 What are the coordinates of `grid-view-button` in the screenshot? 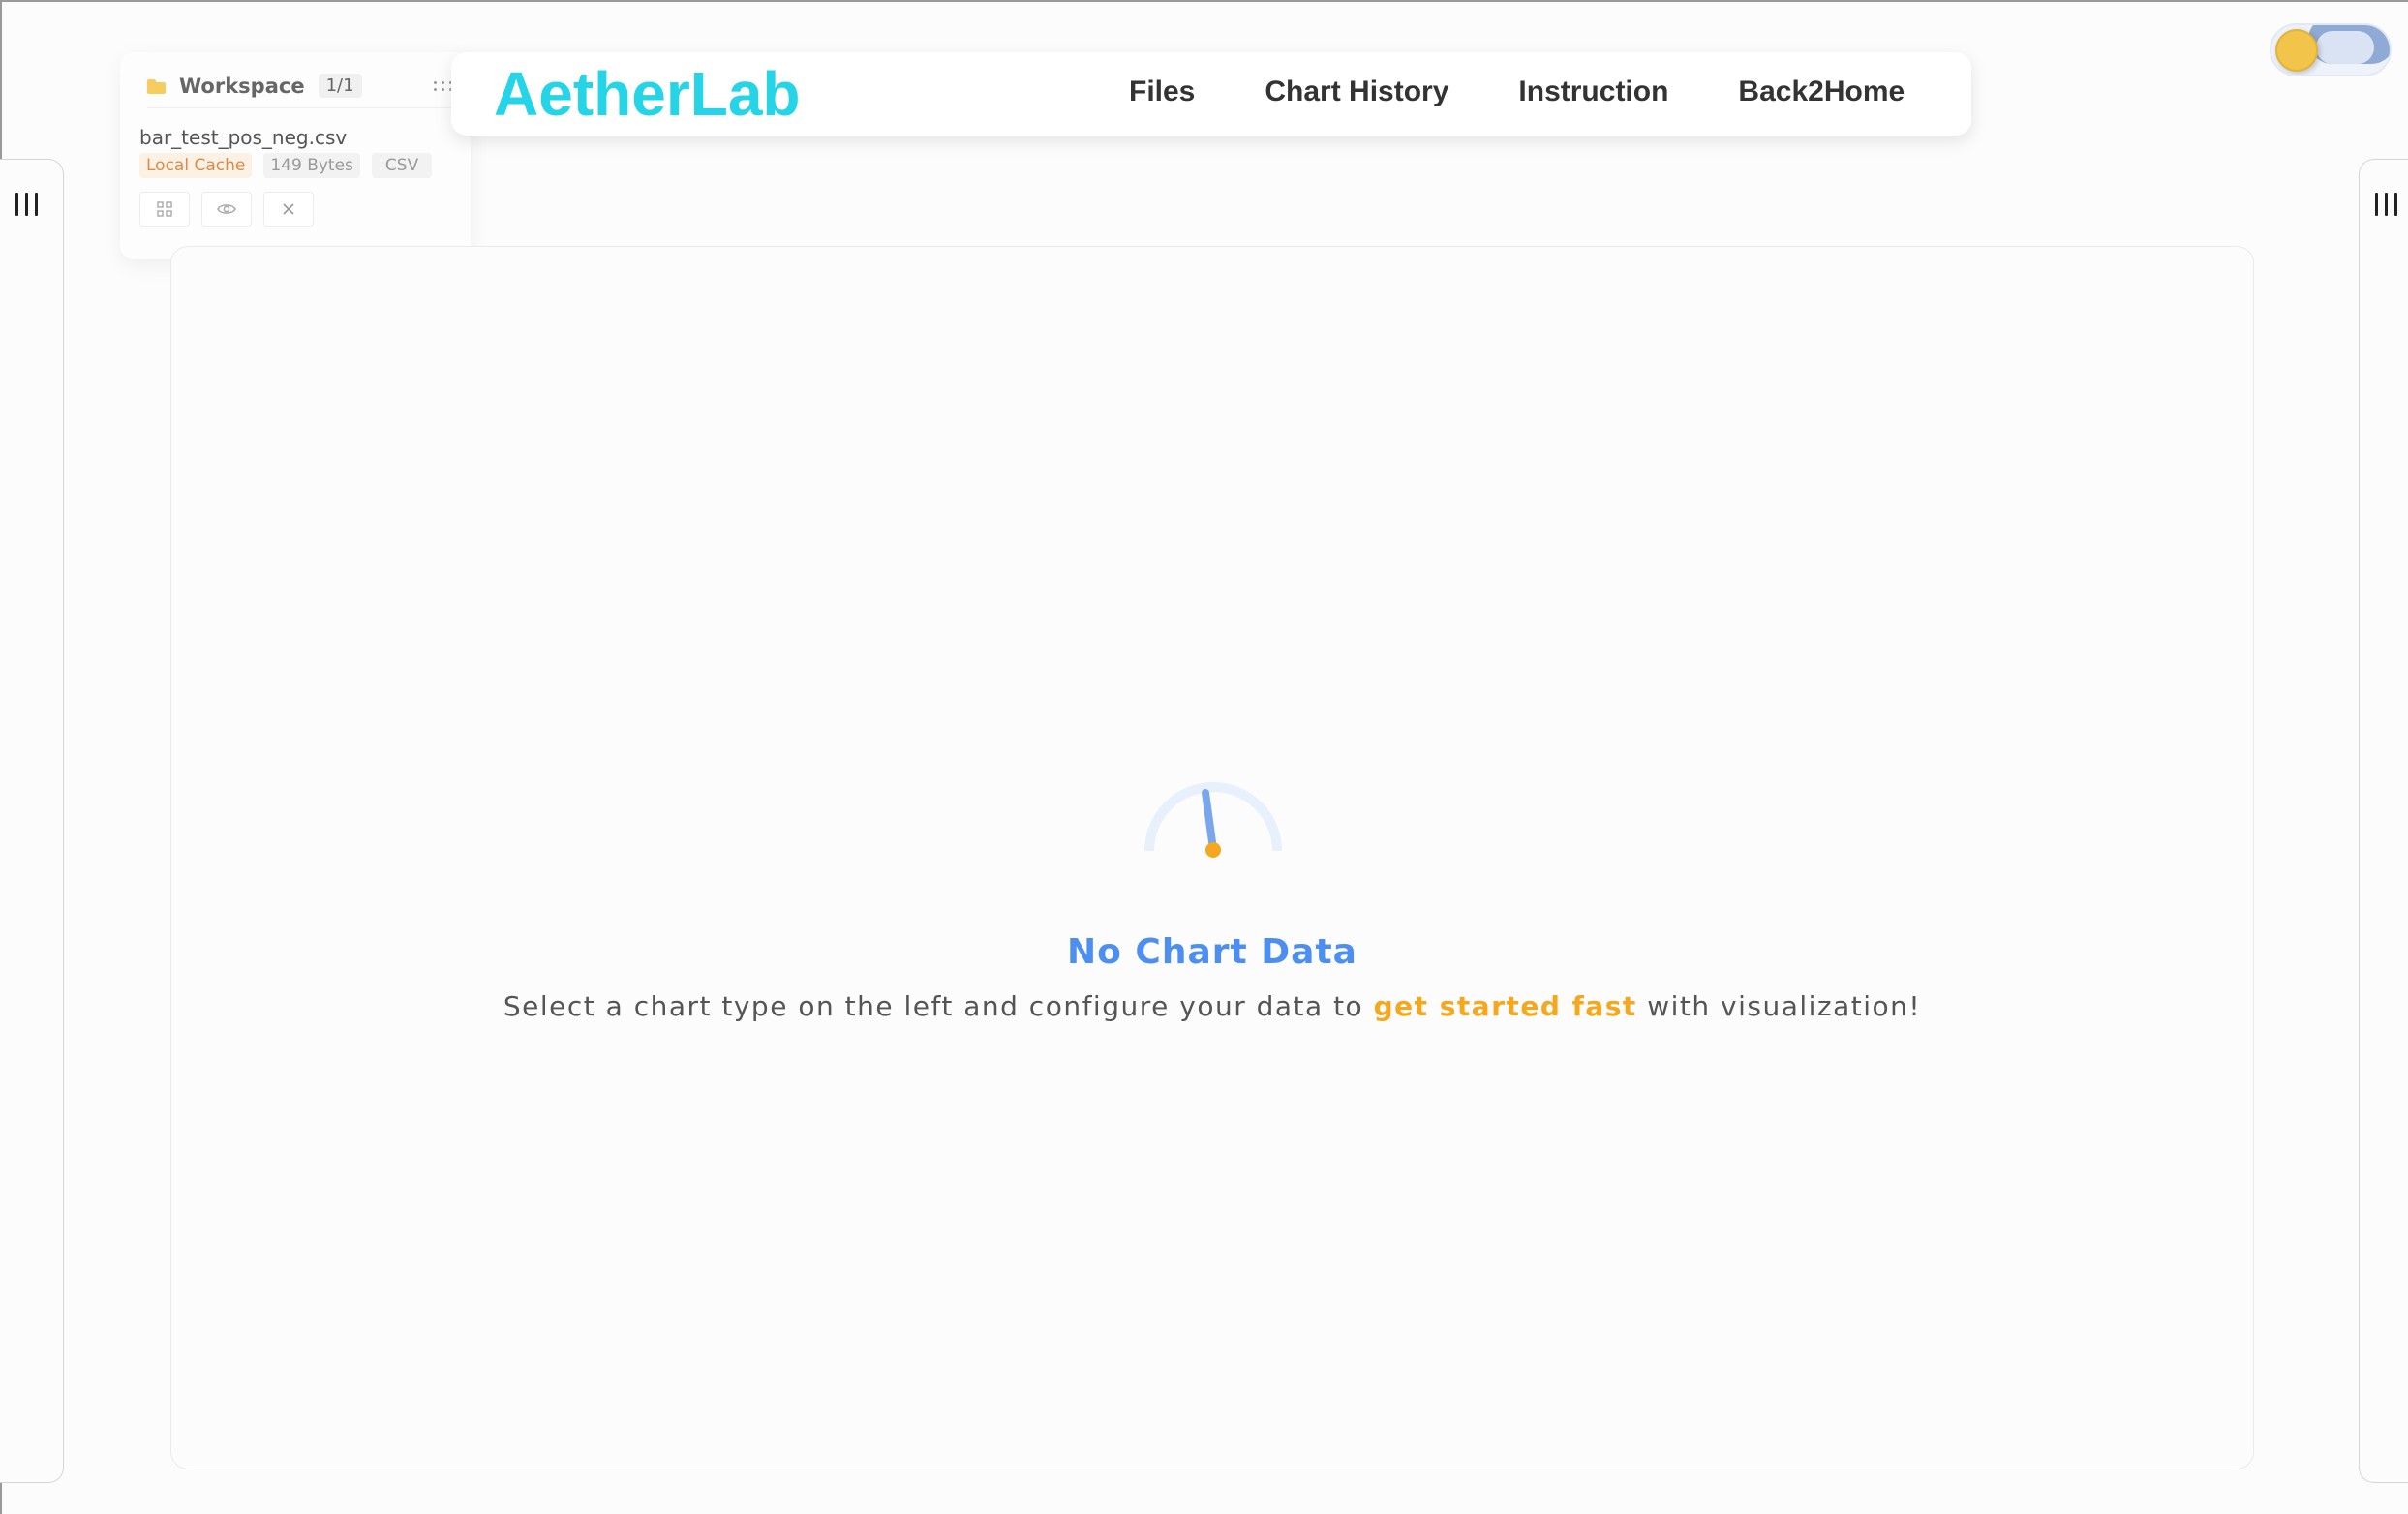 It's located at (164, 209).